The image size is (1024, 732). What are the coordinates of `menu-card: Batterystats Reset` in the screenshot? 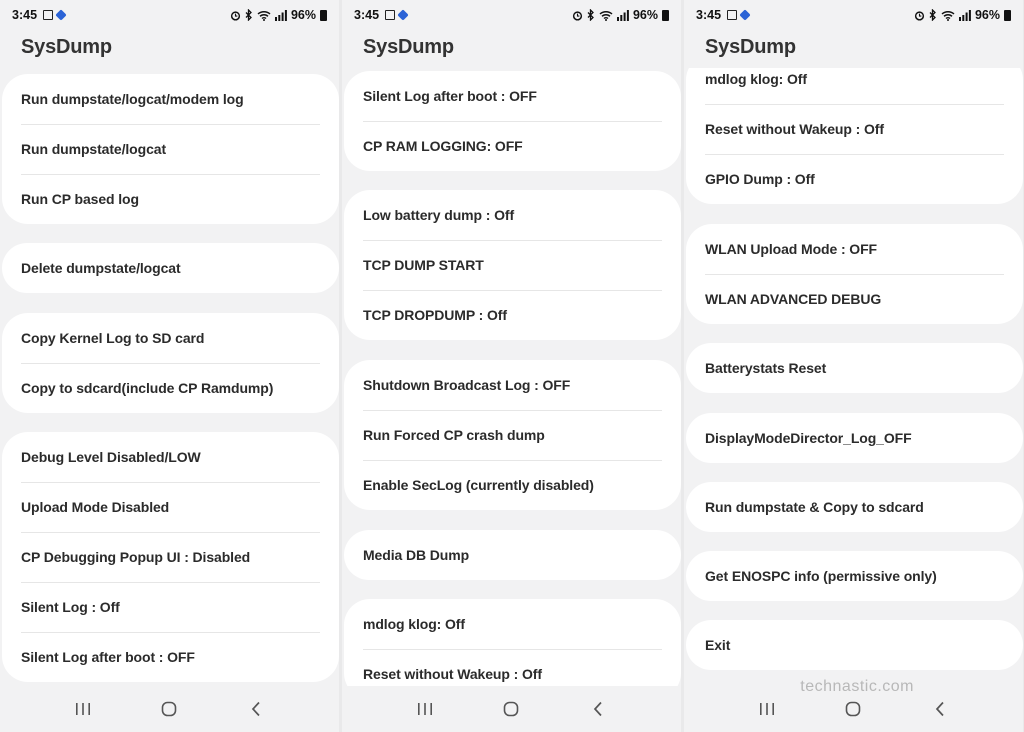 It's located at (854, 368).